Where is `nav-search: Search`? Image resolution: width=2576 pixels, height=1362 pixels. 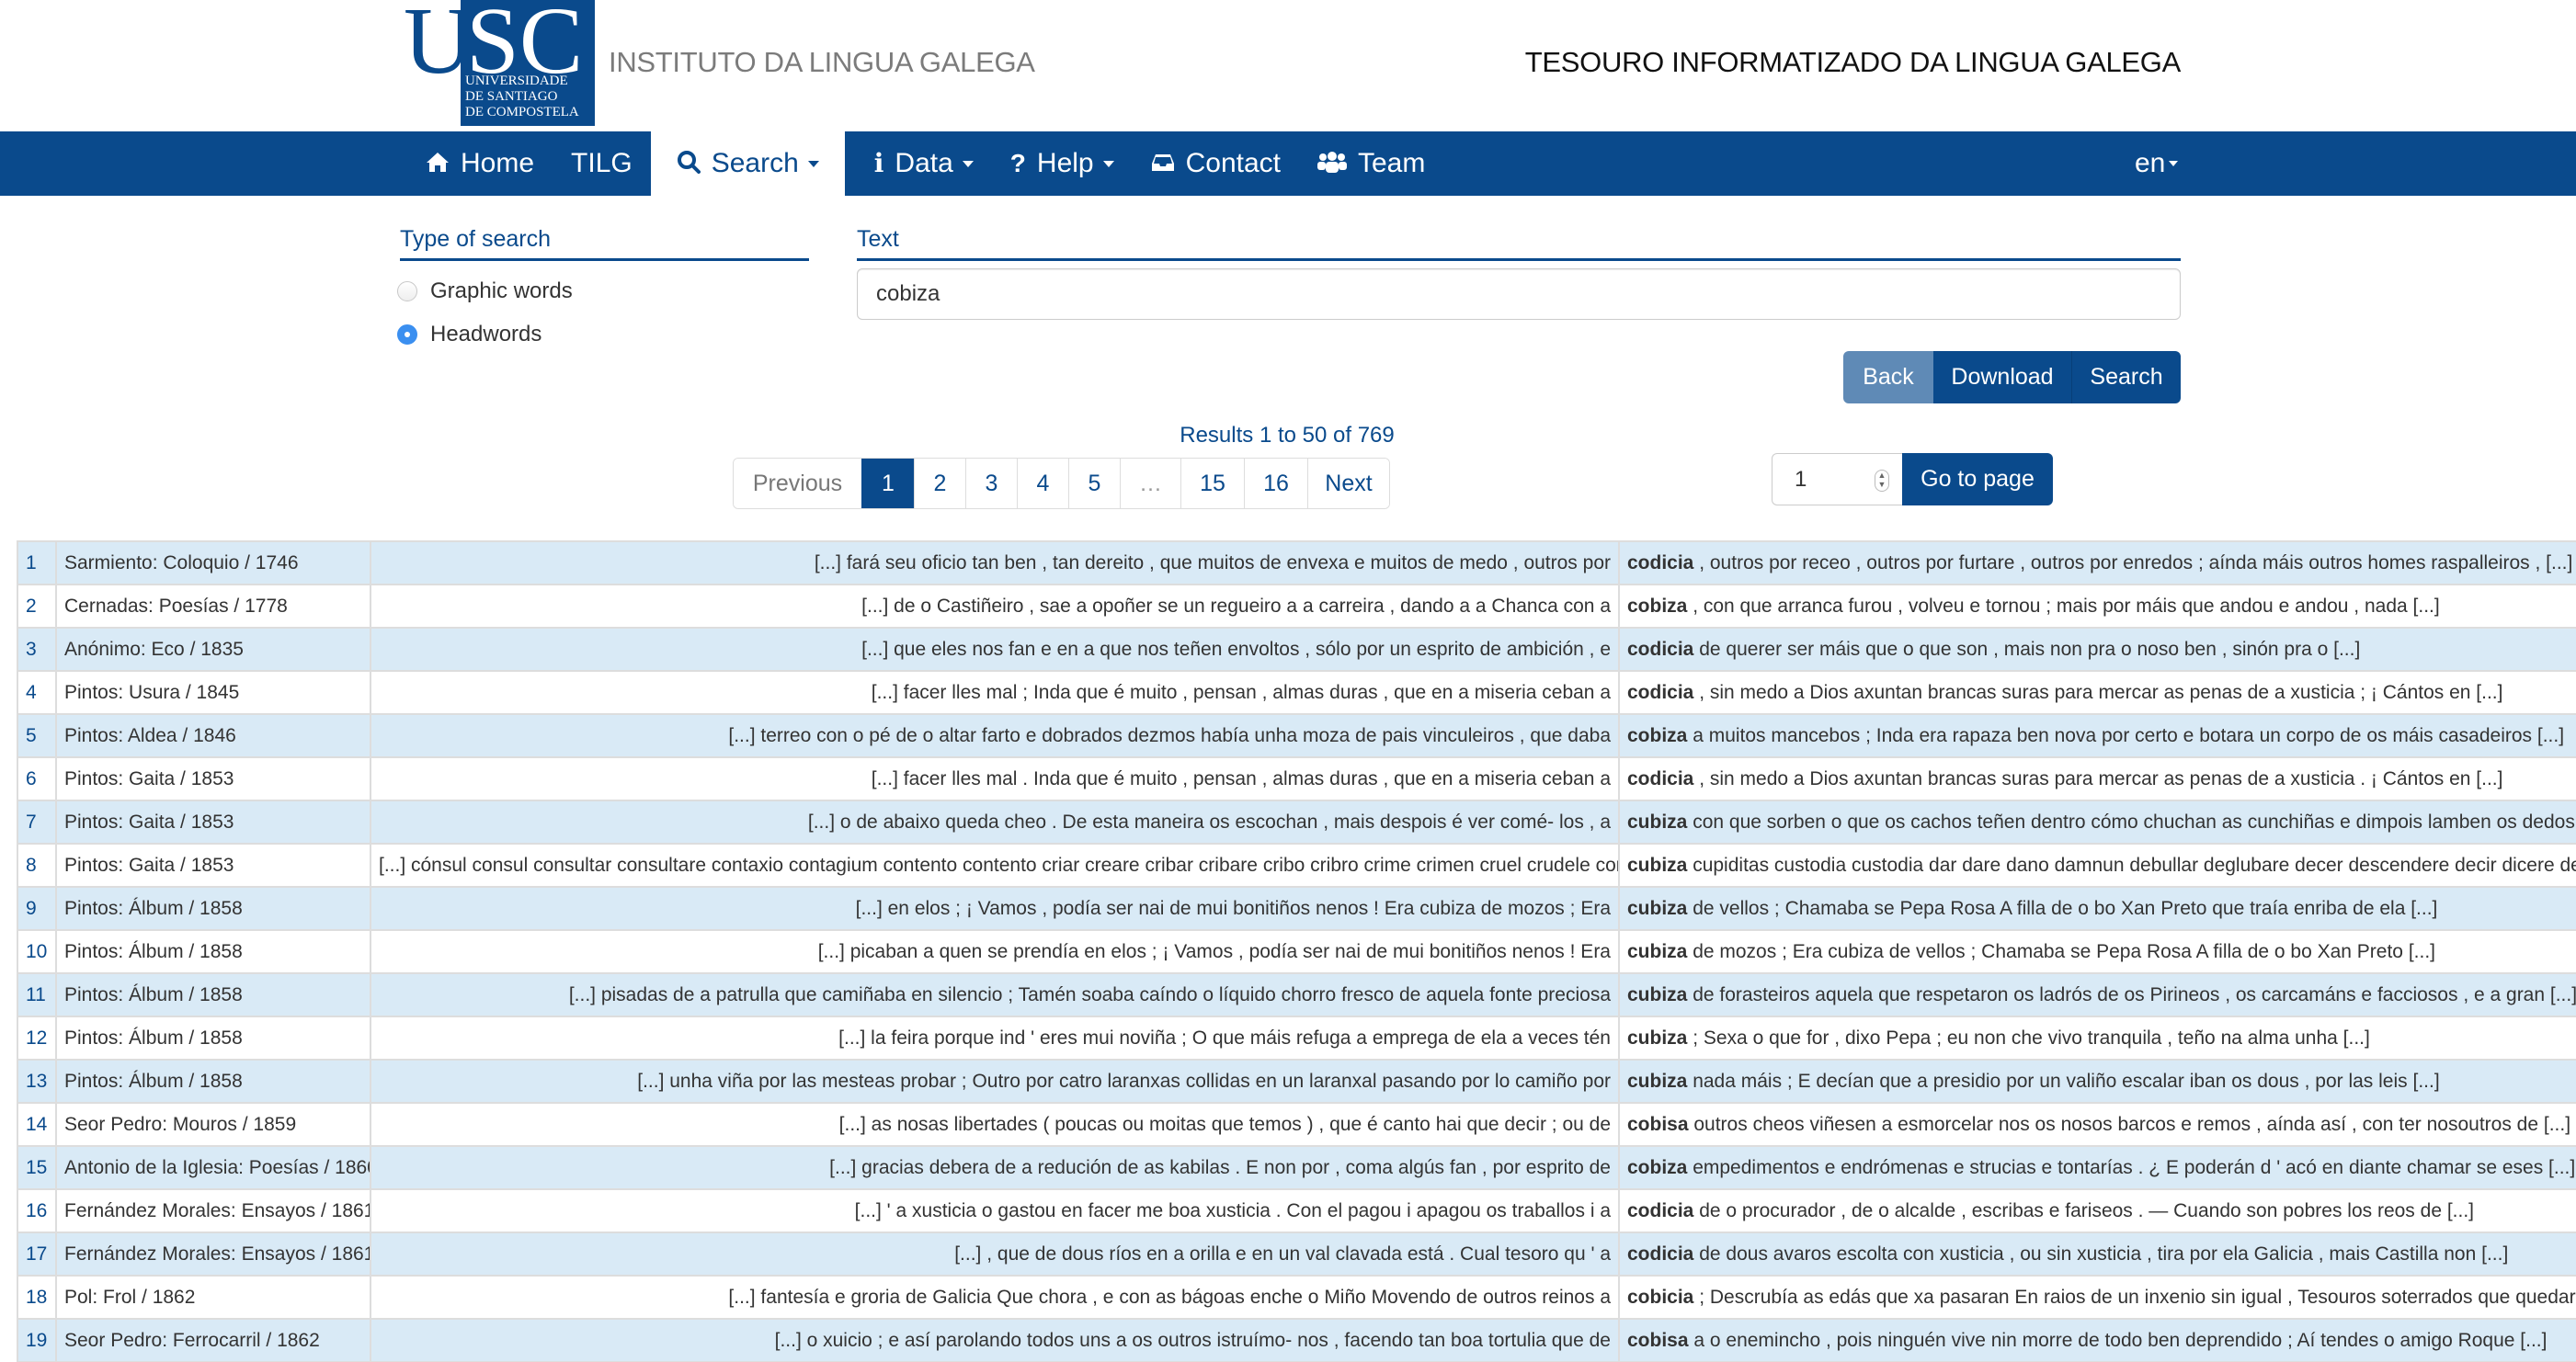 nav-search: Search is located at coordinates (747, 163).